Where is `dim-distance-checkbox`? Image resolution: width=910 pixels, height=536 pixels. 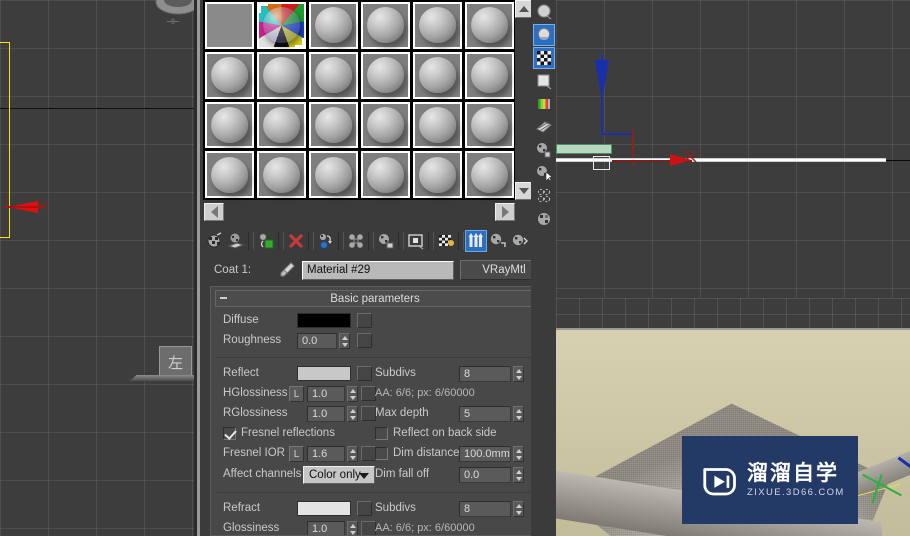 dim-distance-checkbox is located at coordinates (381, 453).